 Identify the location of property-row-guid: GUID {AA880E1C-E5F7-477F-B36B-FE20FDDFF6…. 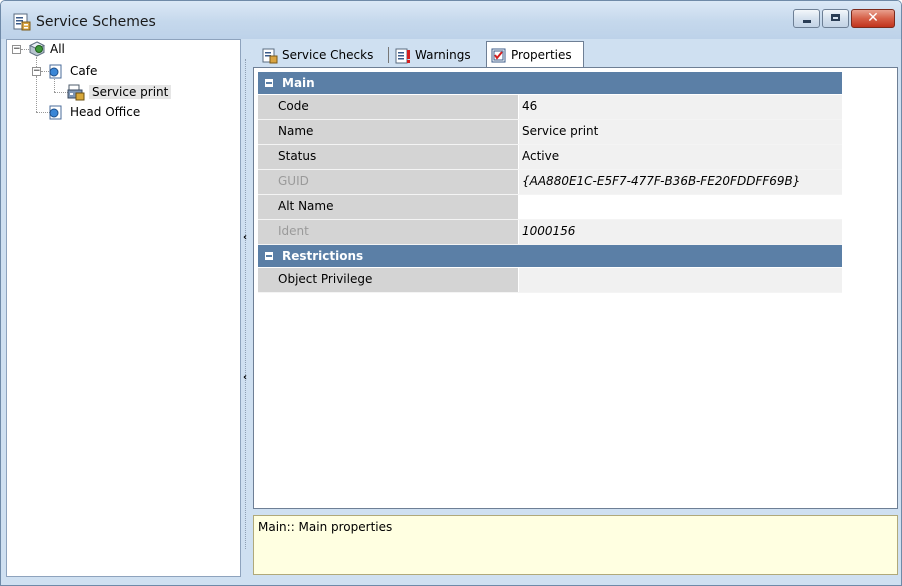
(550, 182).